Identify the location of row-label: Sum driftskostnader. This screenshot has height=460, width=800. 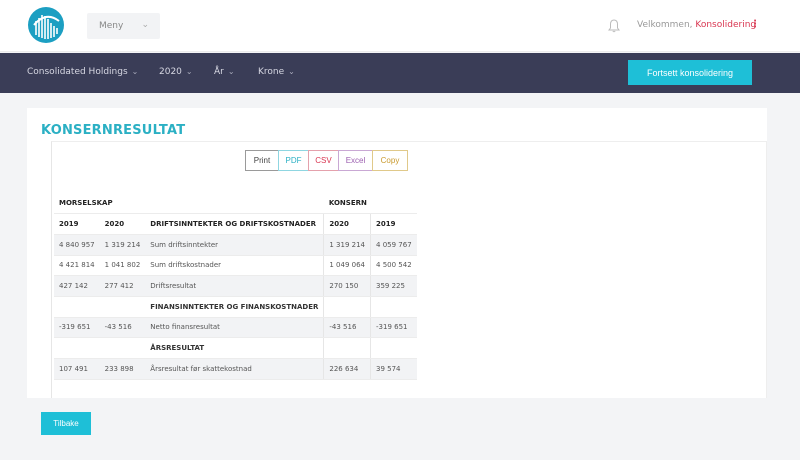
(234, 266).